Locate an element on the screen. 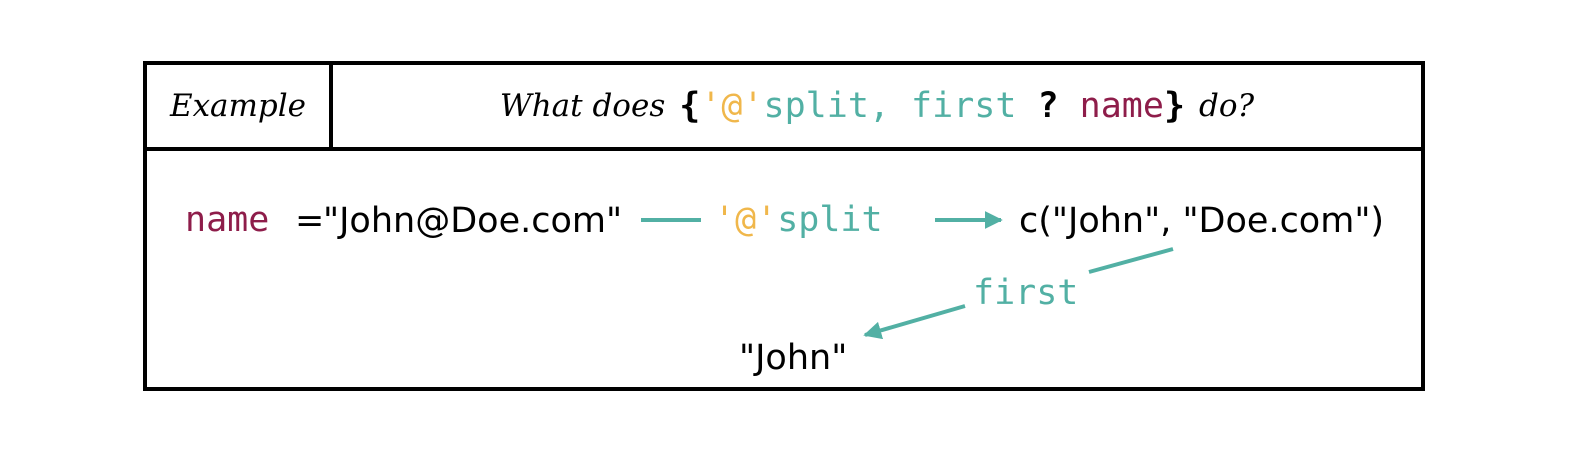 This screenshot has height=464, width=1587. code-split-fn: split, is located at coordinates (826, 106).